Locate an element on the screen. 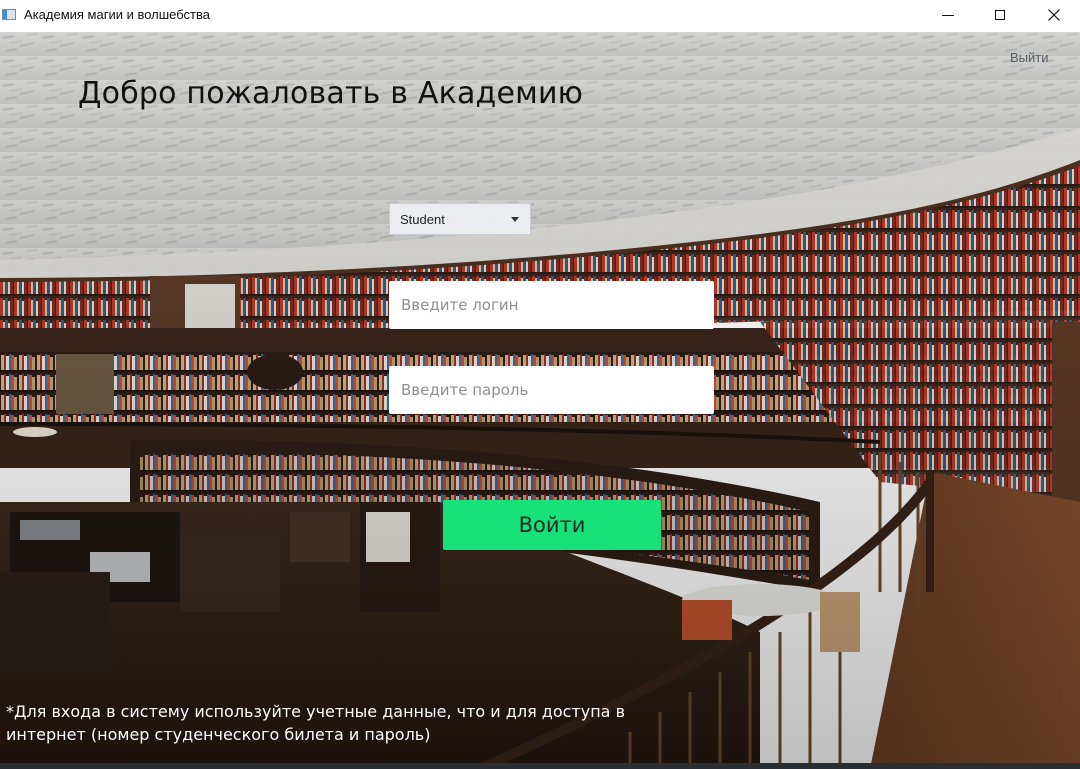  role-select-value: Student is located at coordinates (422, 219).